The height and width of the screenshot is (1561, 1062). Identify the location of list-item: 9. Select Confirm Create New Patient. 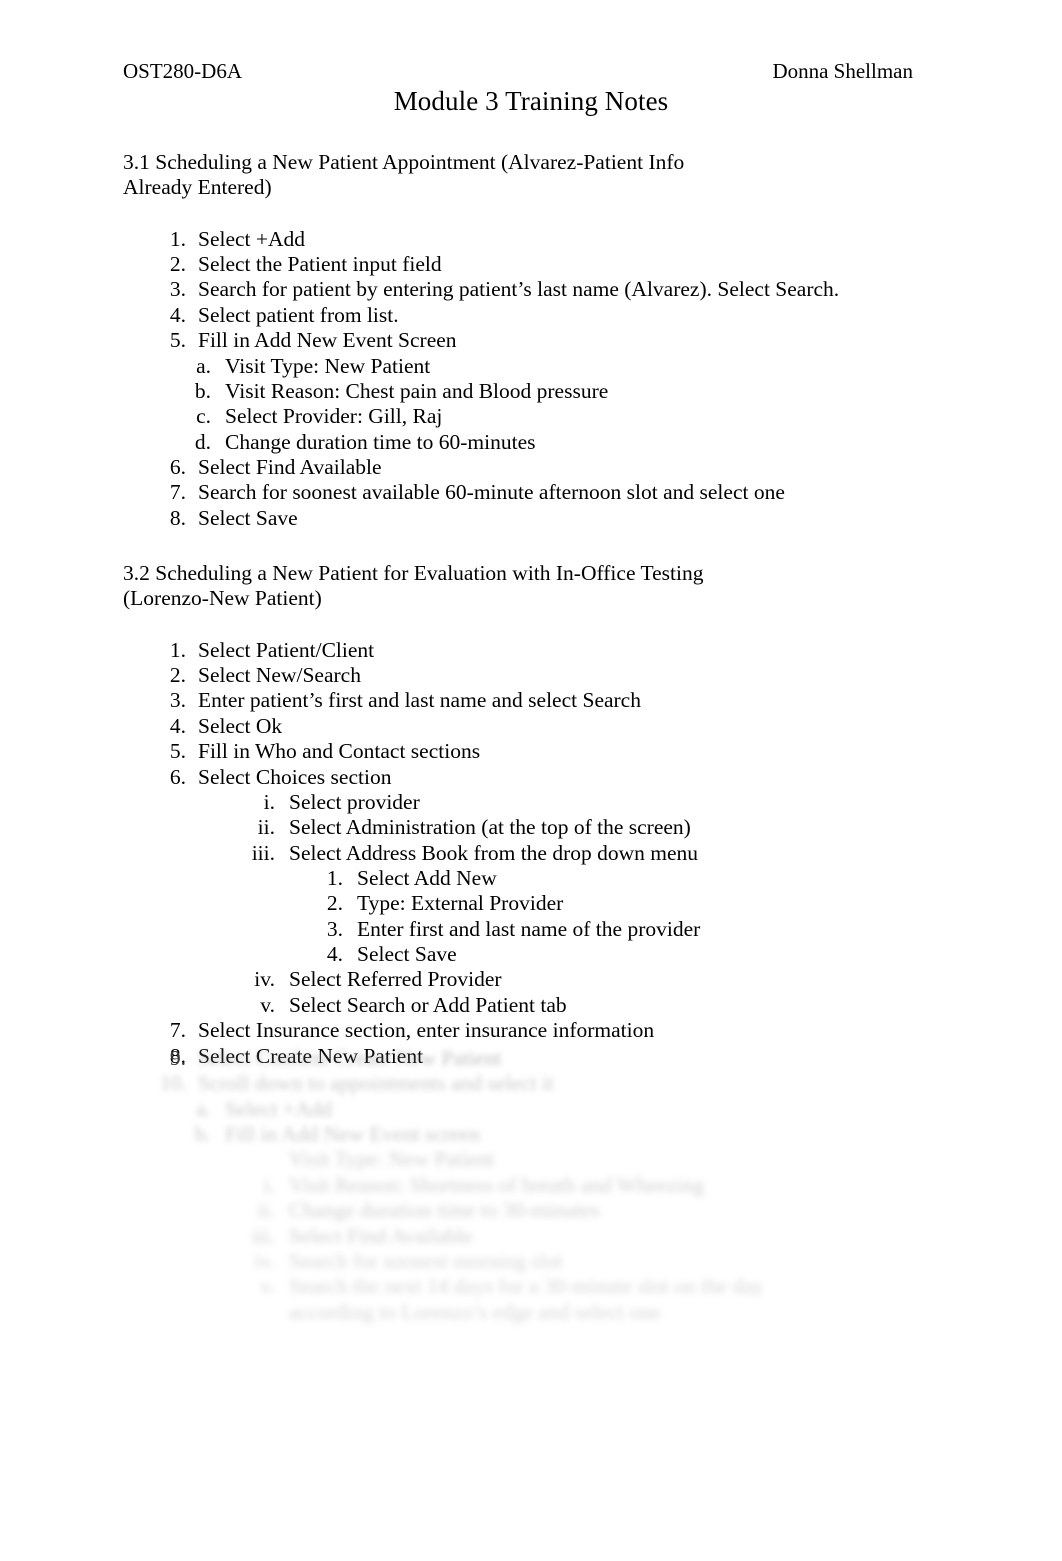
(533, 1058).